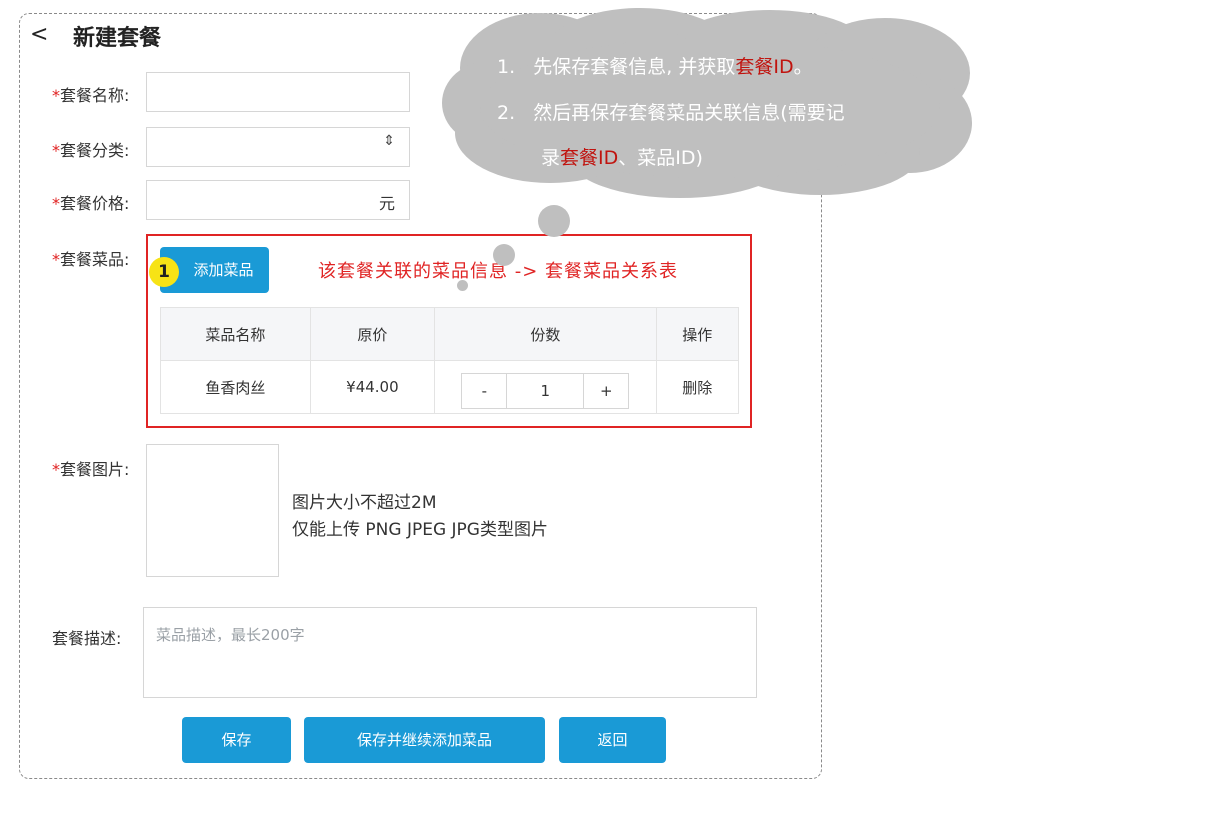  I want to click on dishes-table: 菜品名称 原价 份数 操作 鱼香肉丝 ¥44.00 - 1 + 删除, so click(450, 360).